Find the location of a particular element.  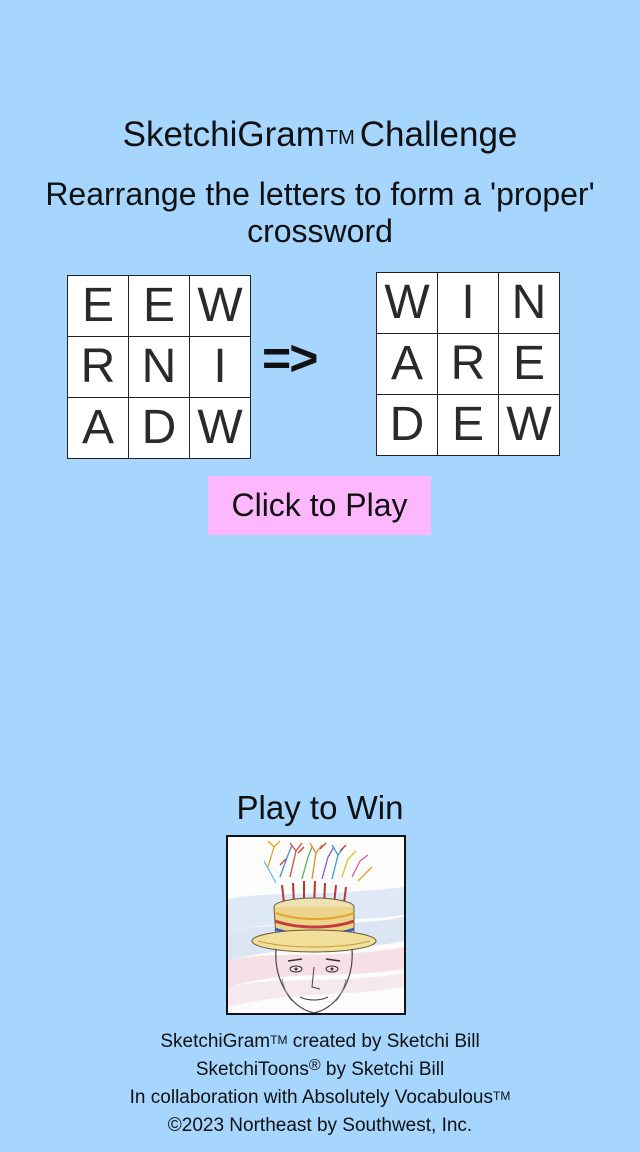

scrambled-grid: E E W R N I A D W is located at coordinates (159, 367).